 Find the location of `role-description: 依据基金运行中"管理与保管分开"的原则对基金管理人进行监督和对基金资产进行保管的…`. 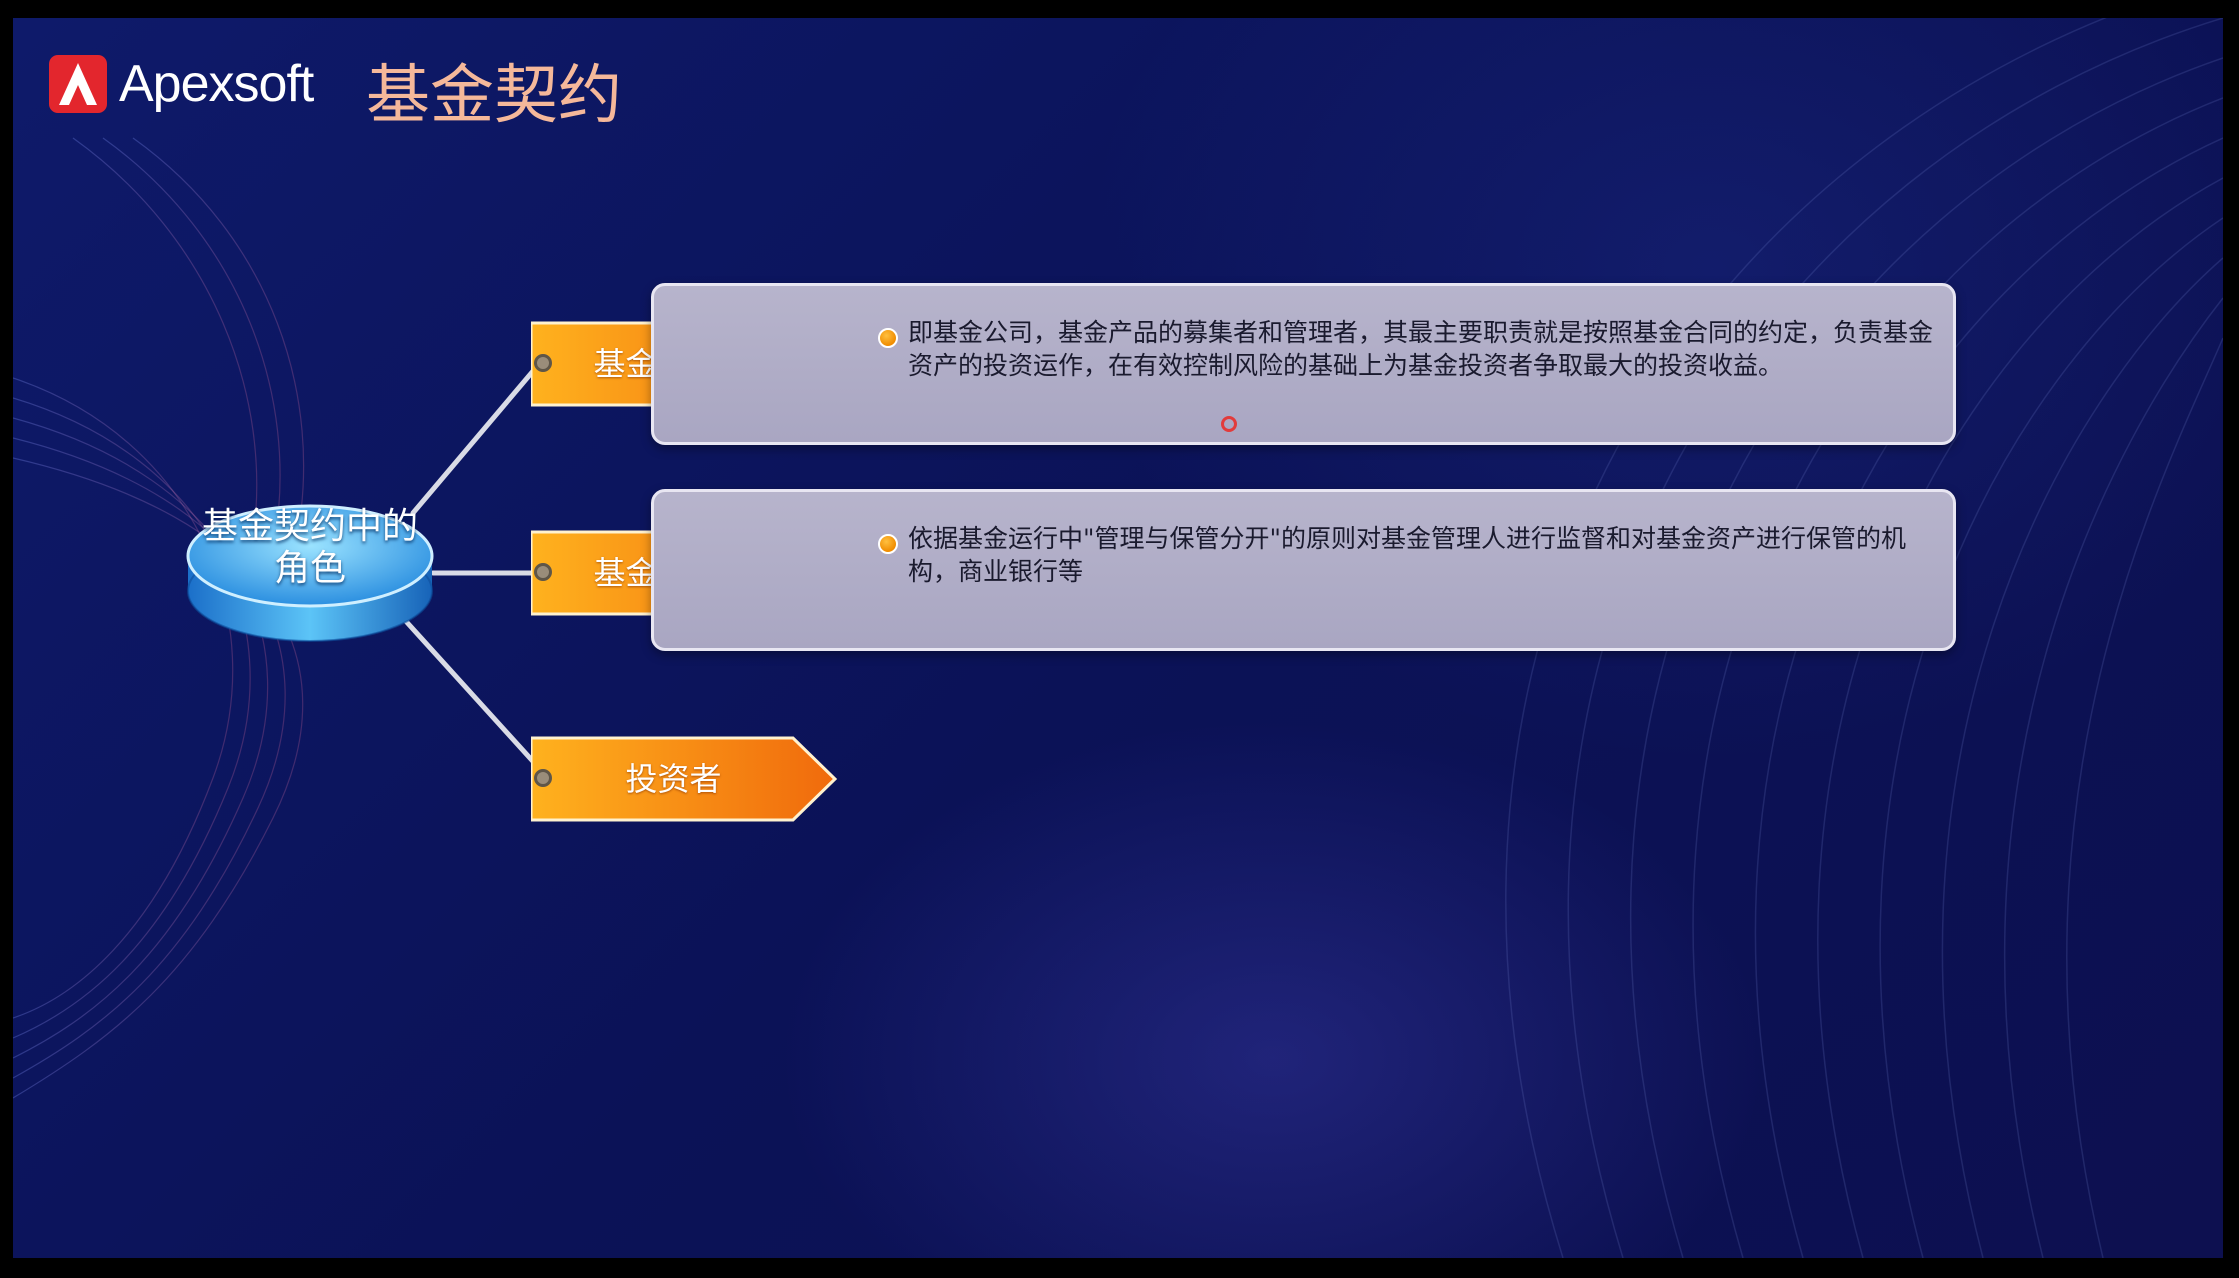

role-description: 依据基金运行中"管理与保管分开"的原则对基金管理人进行监督和对基金资产进行保管的… is located at coordinates (1407, 555).